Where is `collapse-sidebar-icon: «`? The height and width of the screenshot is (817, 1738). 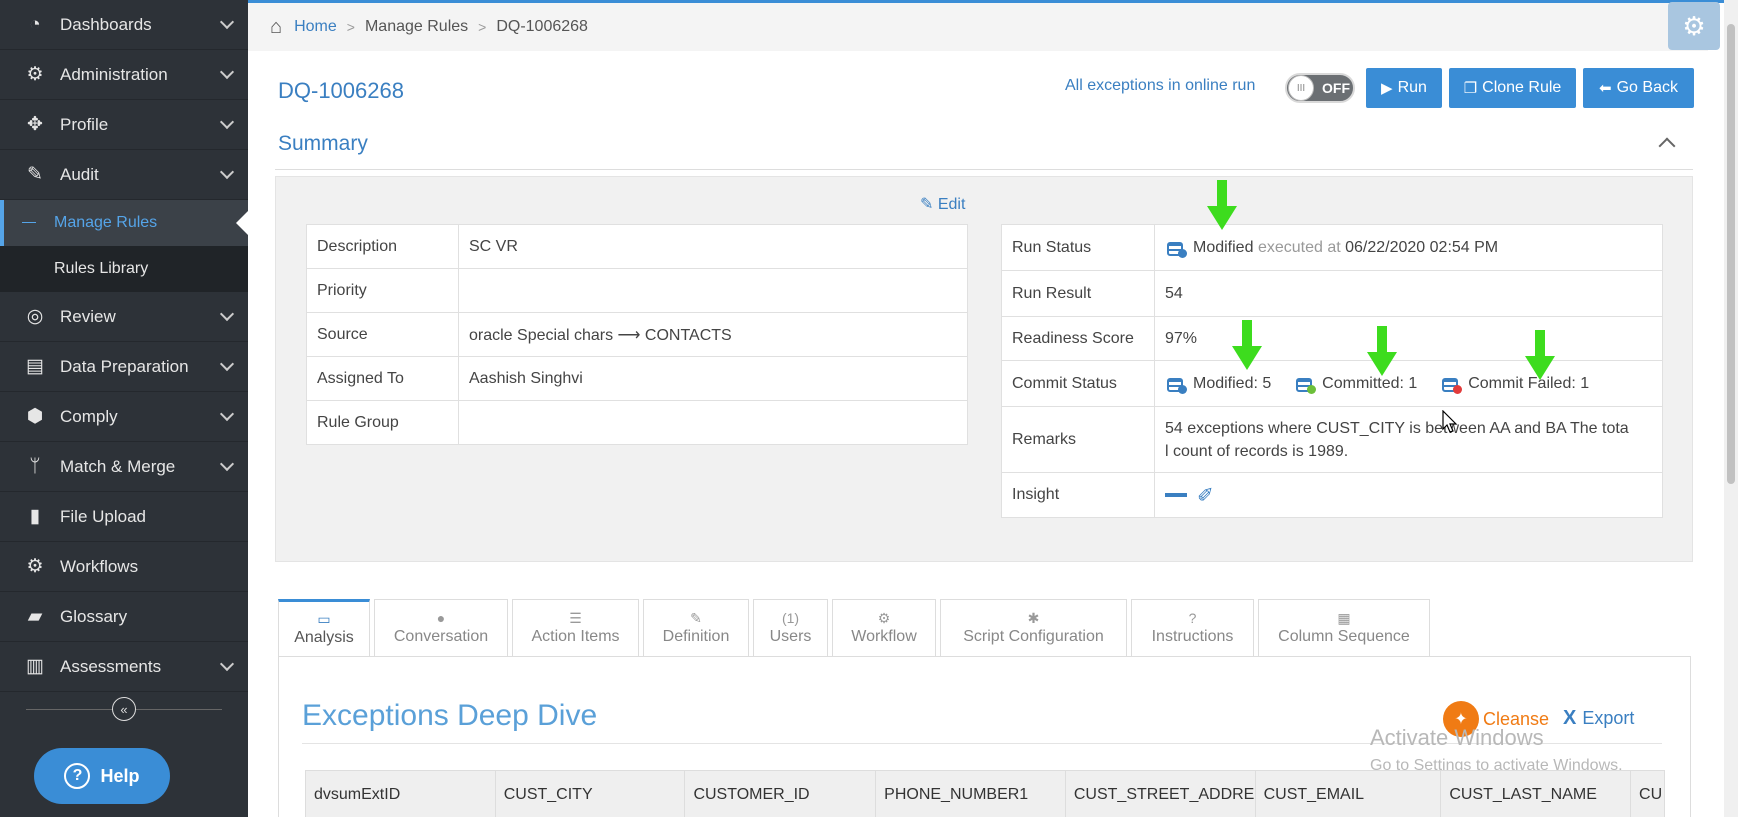
collapse-sidebar-icon: « is located at coordinates (124, 709).